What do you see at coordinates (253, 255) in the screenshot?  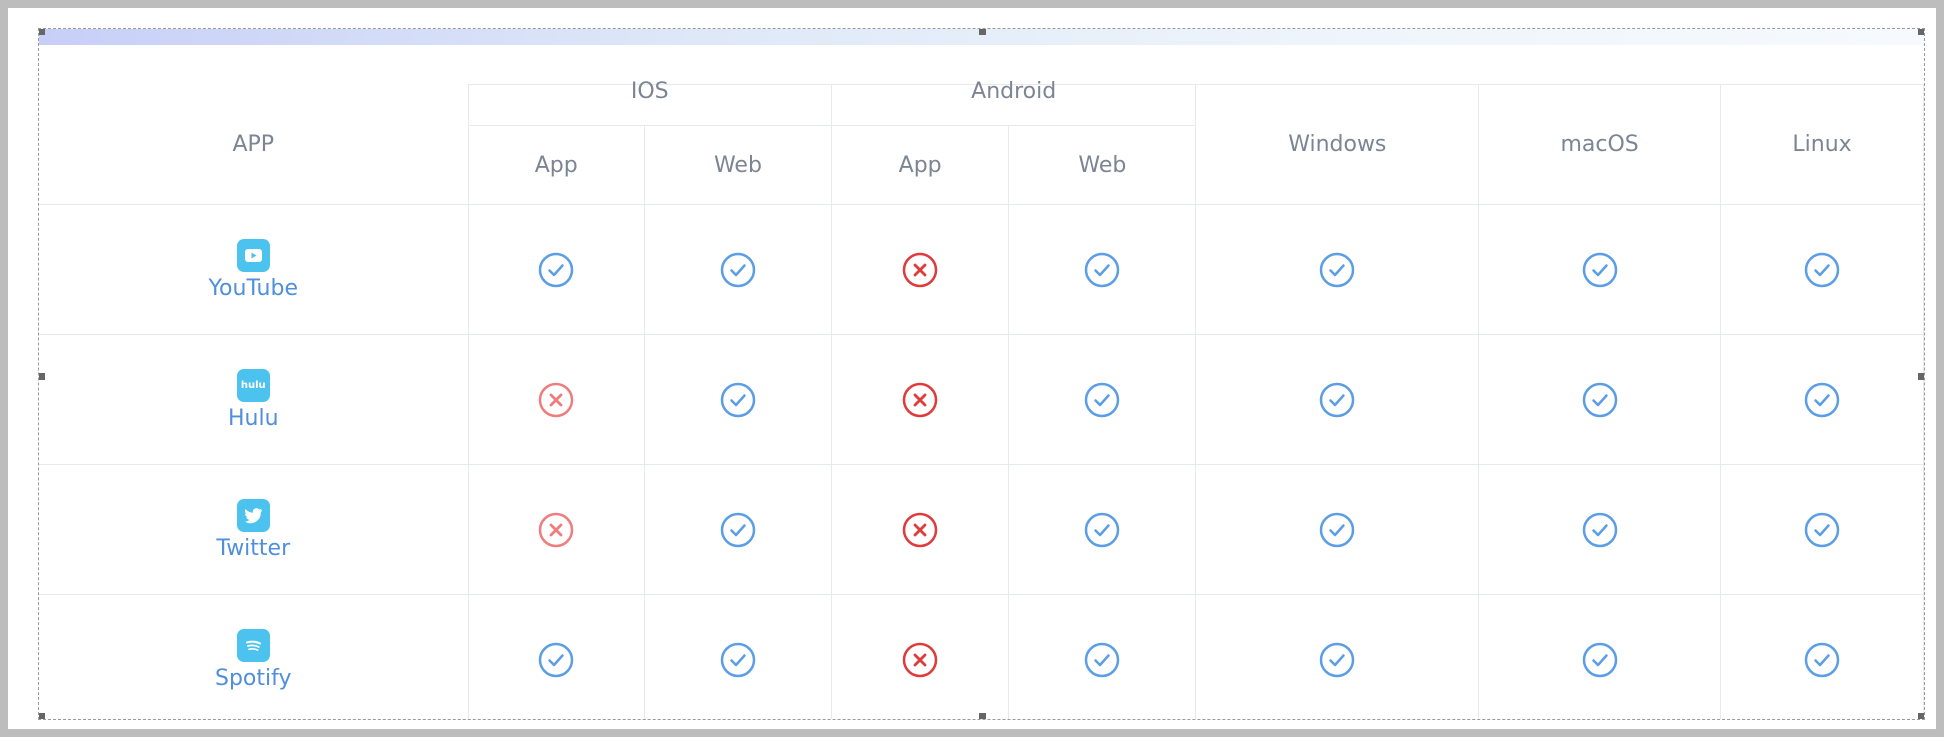 I see `youtube-icon` at bounding box center [253, 255].